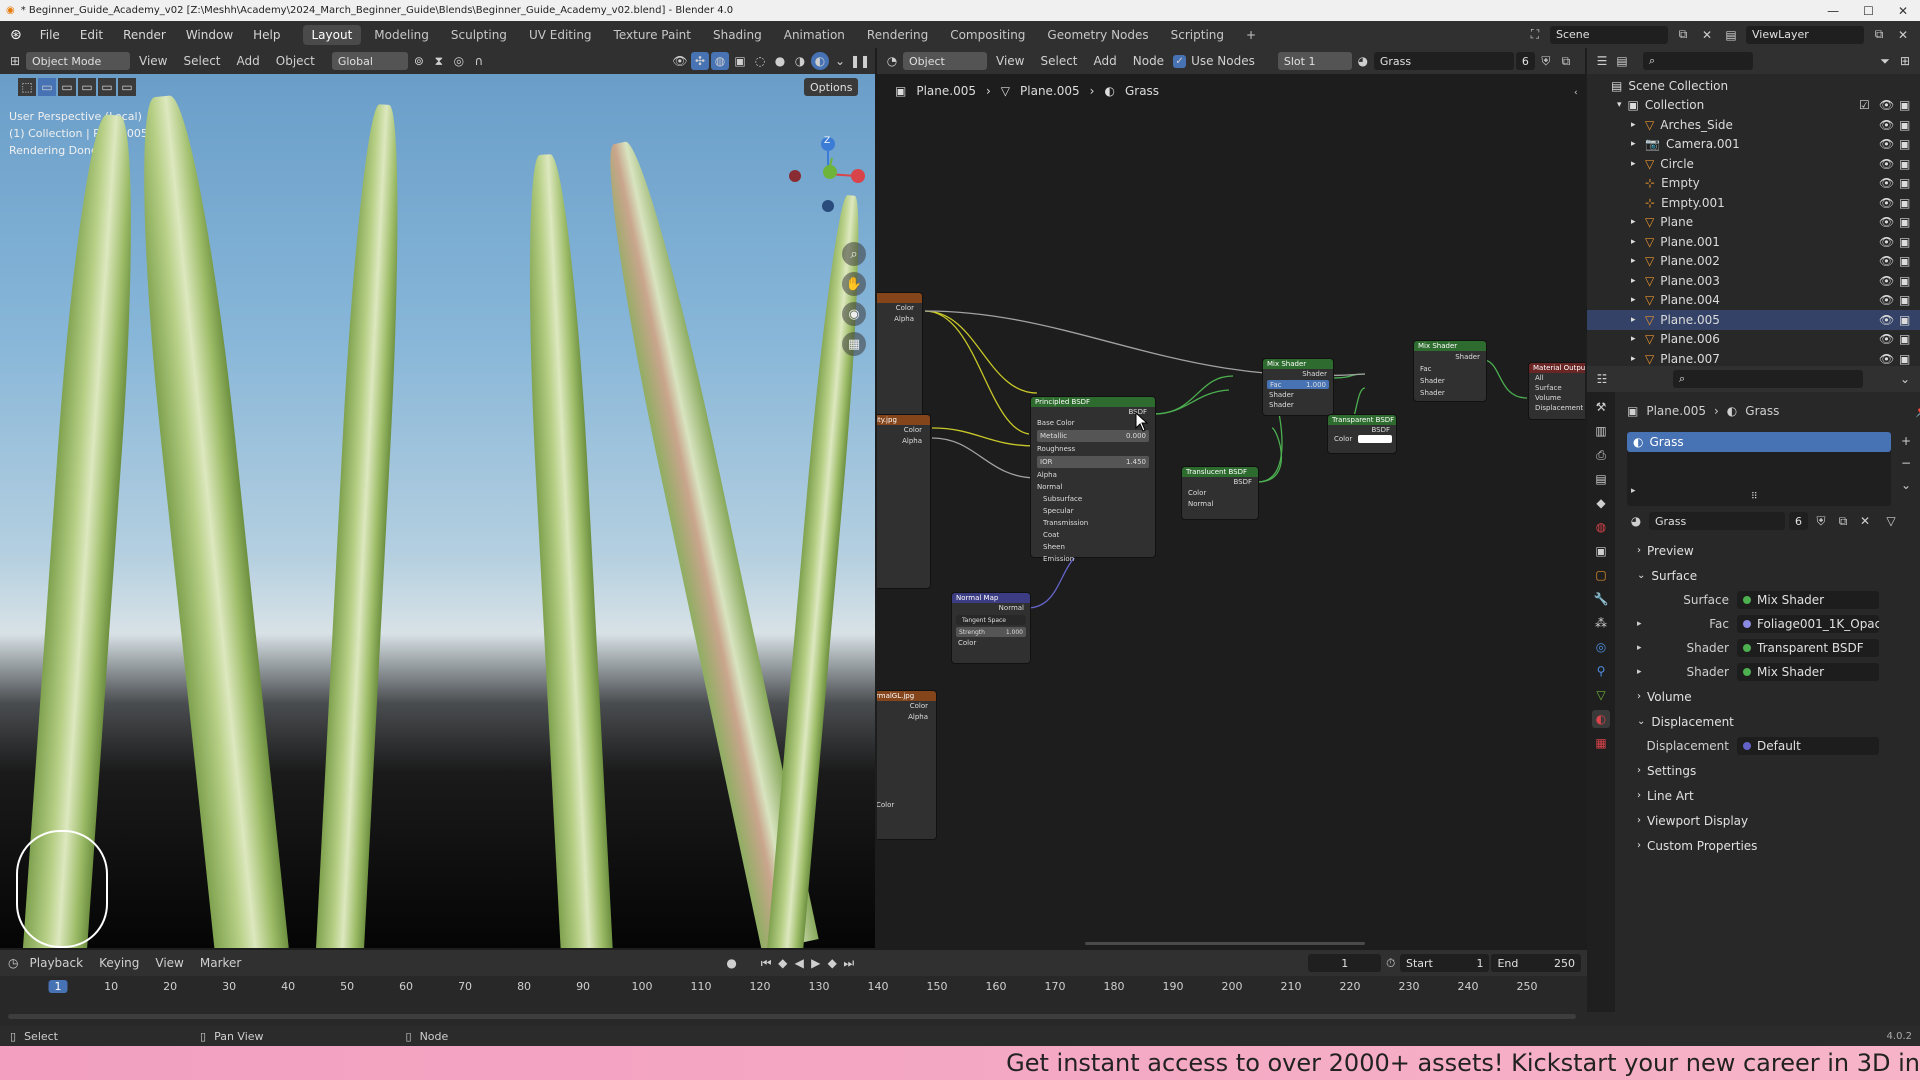 This screenshot has width=1920, height=1080. Describe the element at coordinates (1622, 61) in the screenshot. I see `display-mode-icon: ▤` at that location.